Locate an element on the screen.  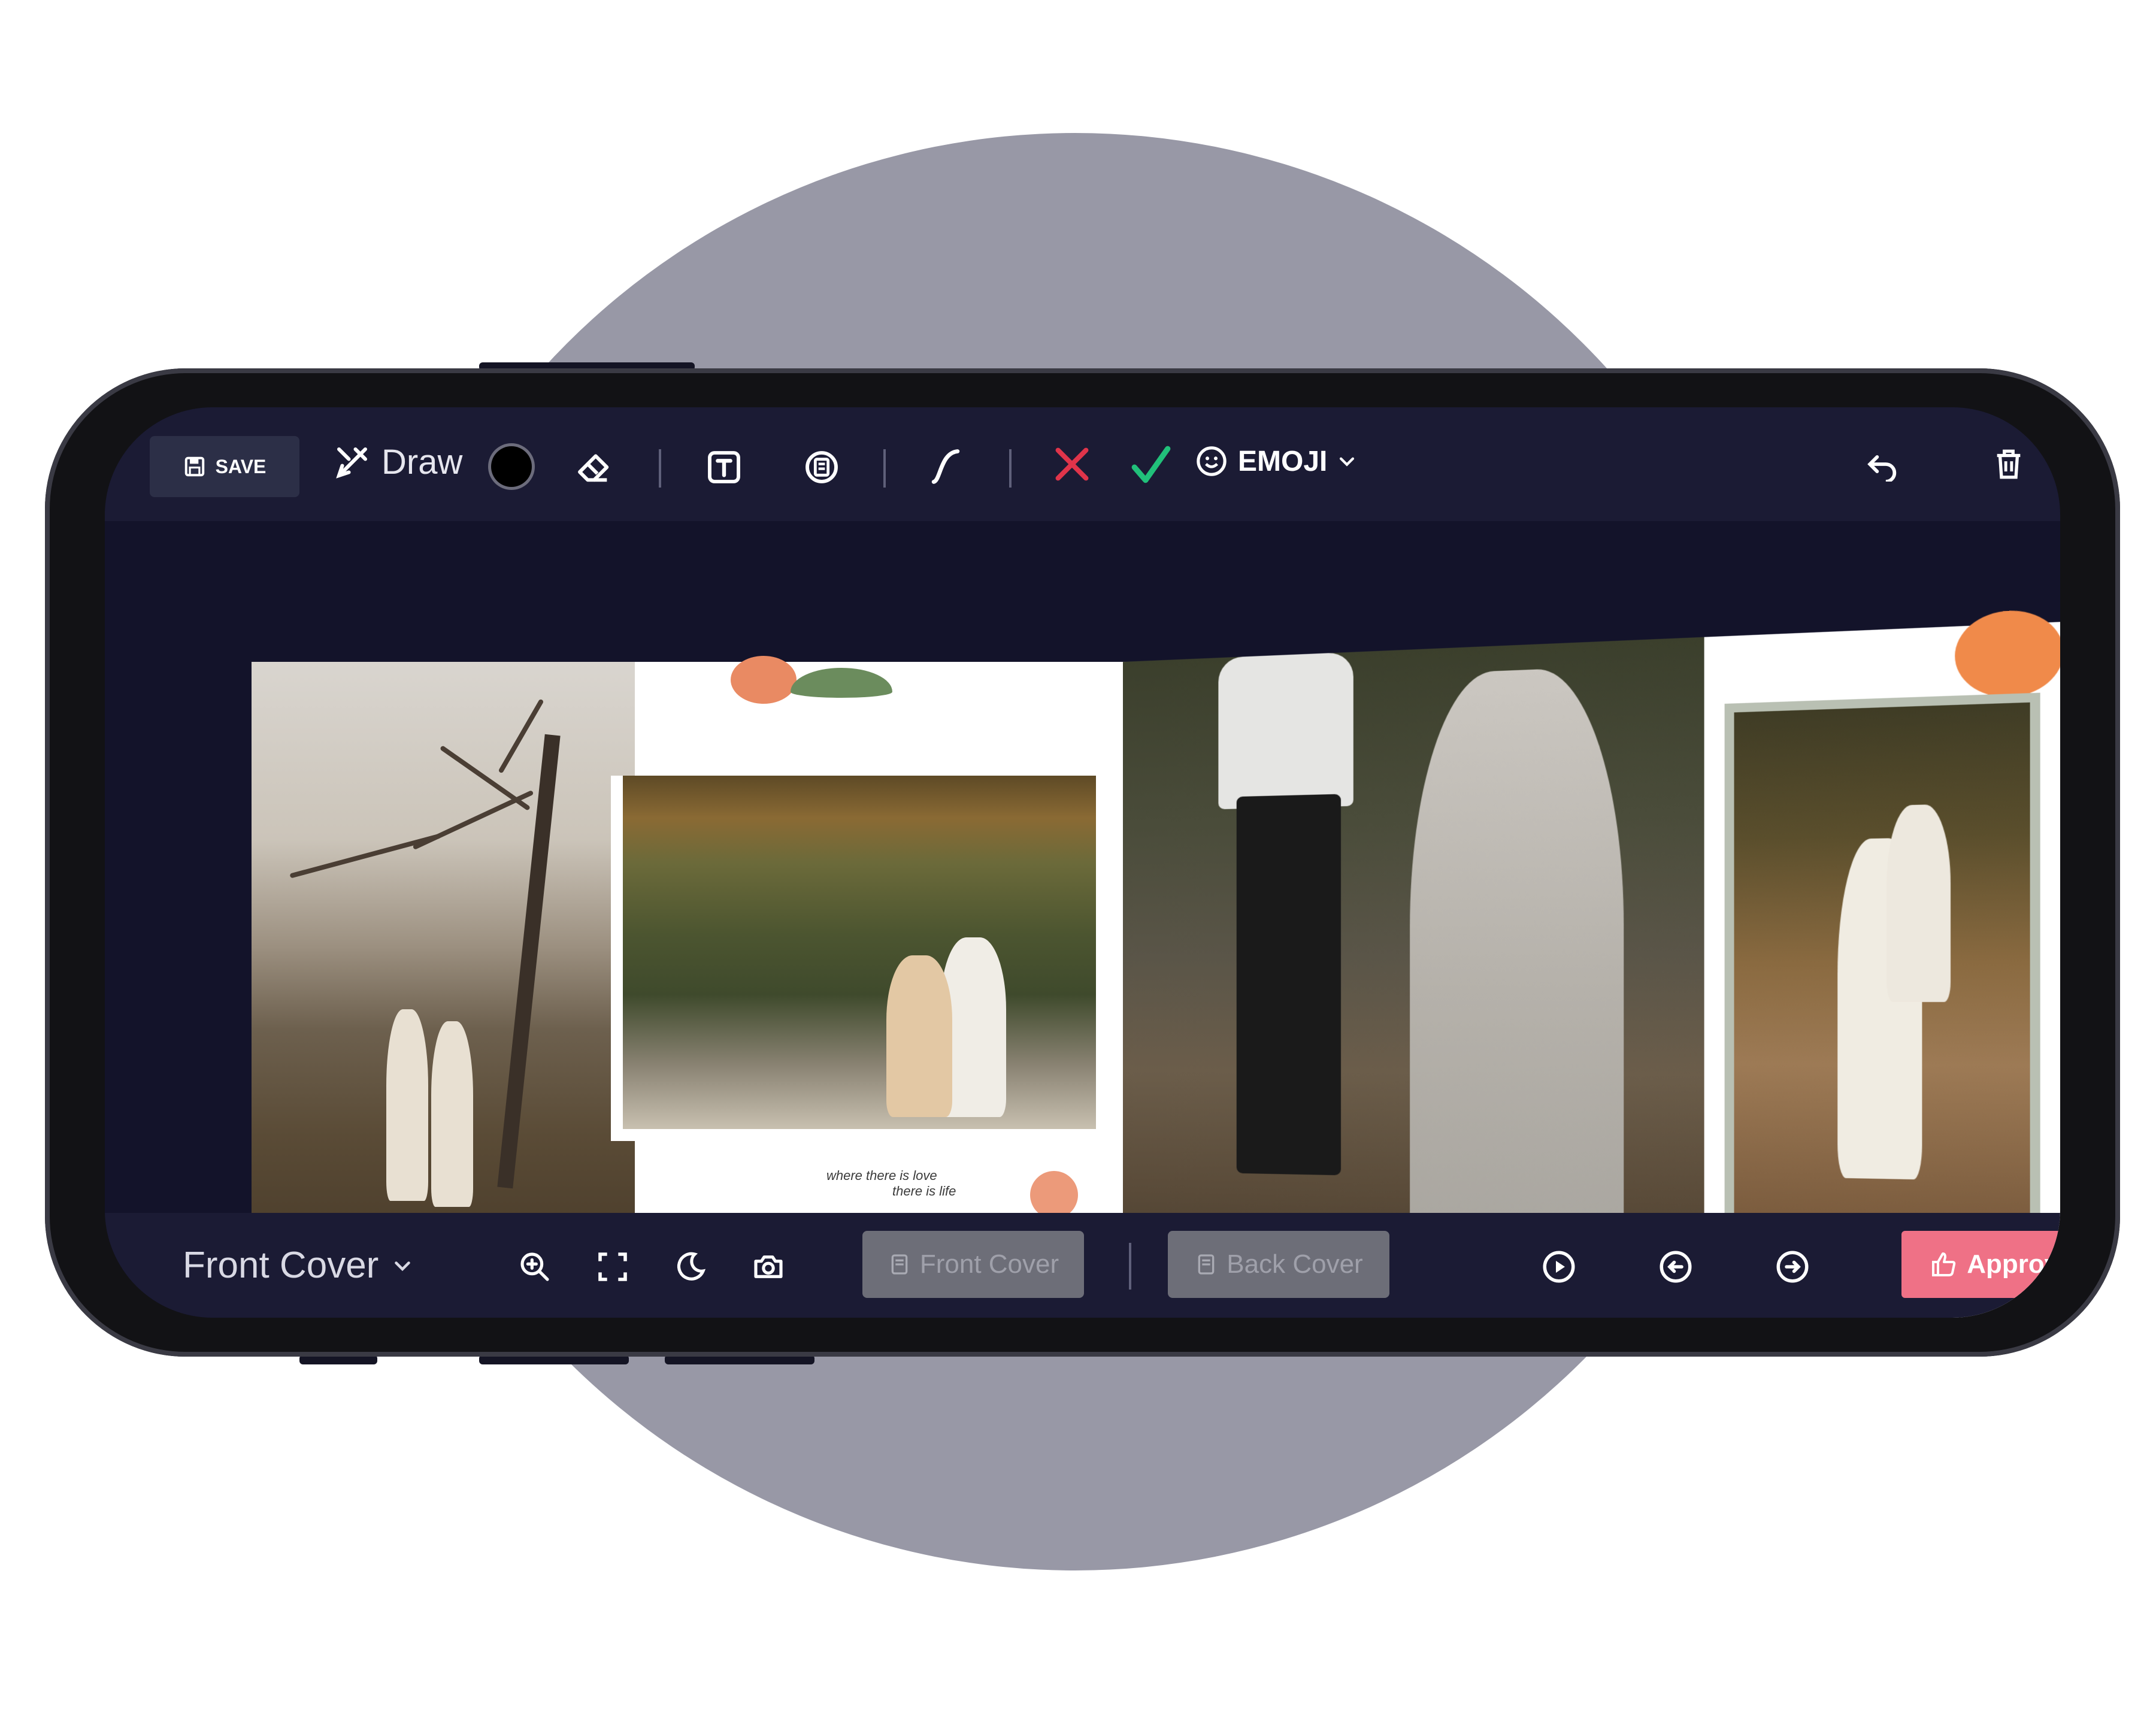
undo-button is located at coordinates (1883, 464).